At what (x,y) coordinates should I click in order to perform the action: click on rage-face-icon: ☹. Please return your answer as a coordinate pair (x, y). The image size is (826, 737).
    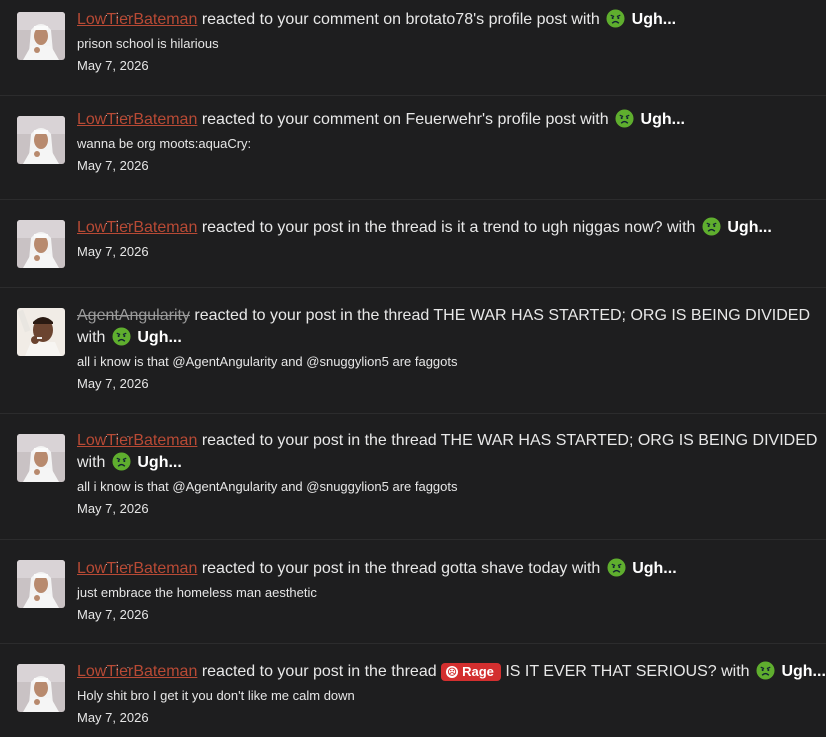
    Looking at the image, I should click on (452, 672).